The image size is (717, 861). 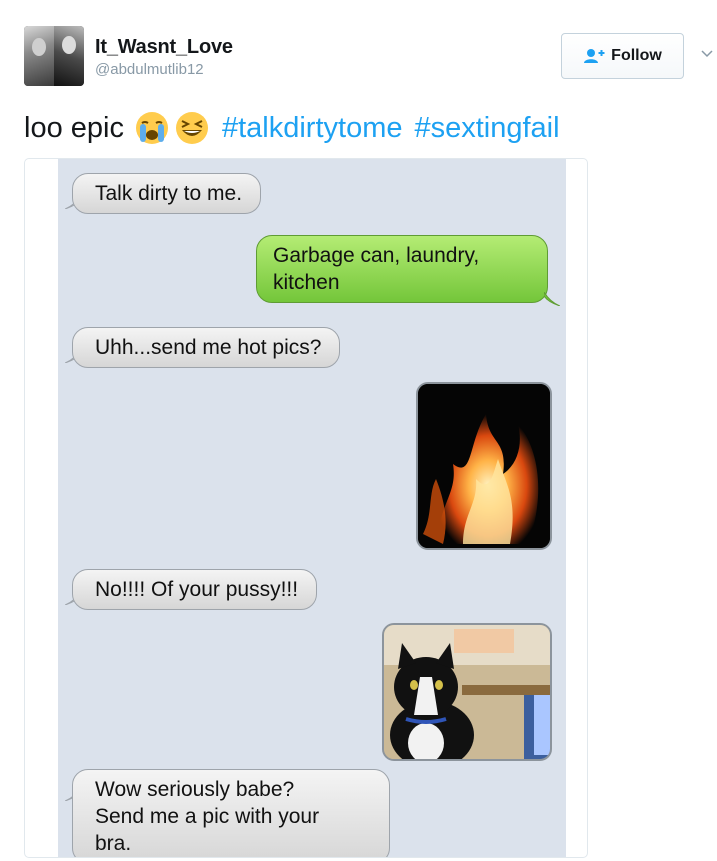 I want to click on outgoing-message: Garbage can, laundry, kitchen, so click(x=402, y=269).